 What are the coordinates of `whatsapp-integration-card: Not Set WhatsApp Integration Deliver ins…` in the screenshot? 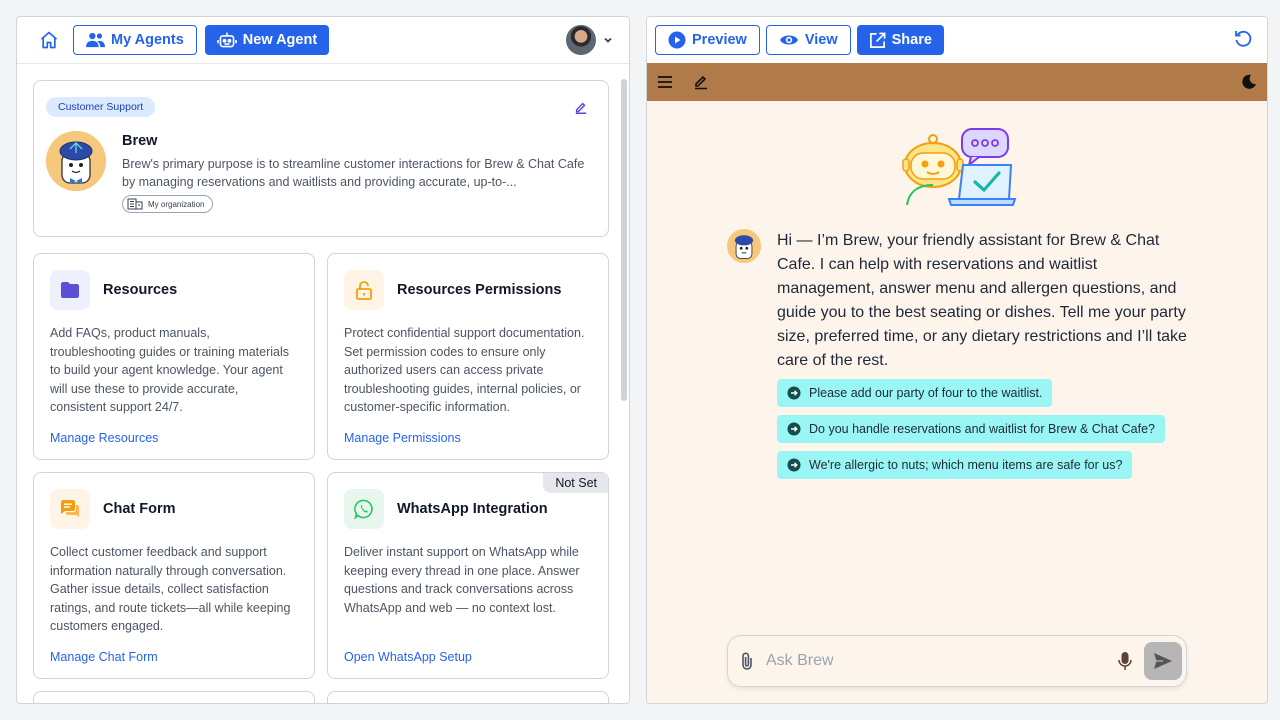 It's located at (468, 575).